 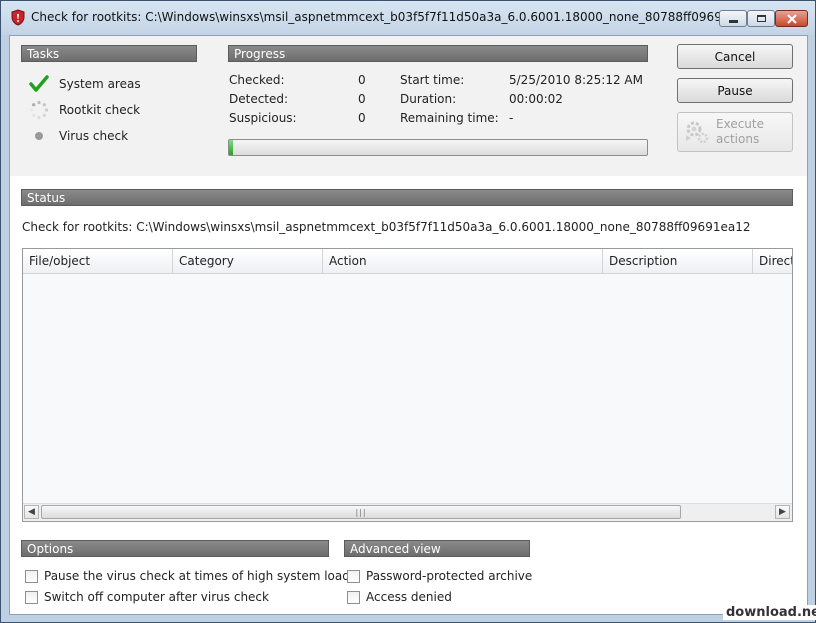 What do you see at coordinates (248, 261) in the screenshot?
I see `column-header-category: Category` at bounding box center [248, 261].